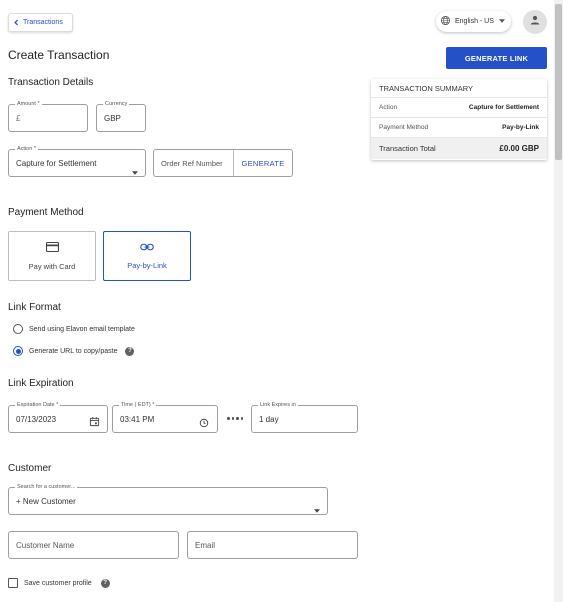 The width and height of the screenshot is (563, 602). I want to click on language-label: English - US, so click(474, 21).